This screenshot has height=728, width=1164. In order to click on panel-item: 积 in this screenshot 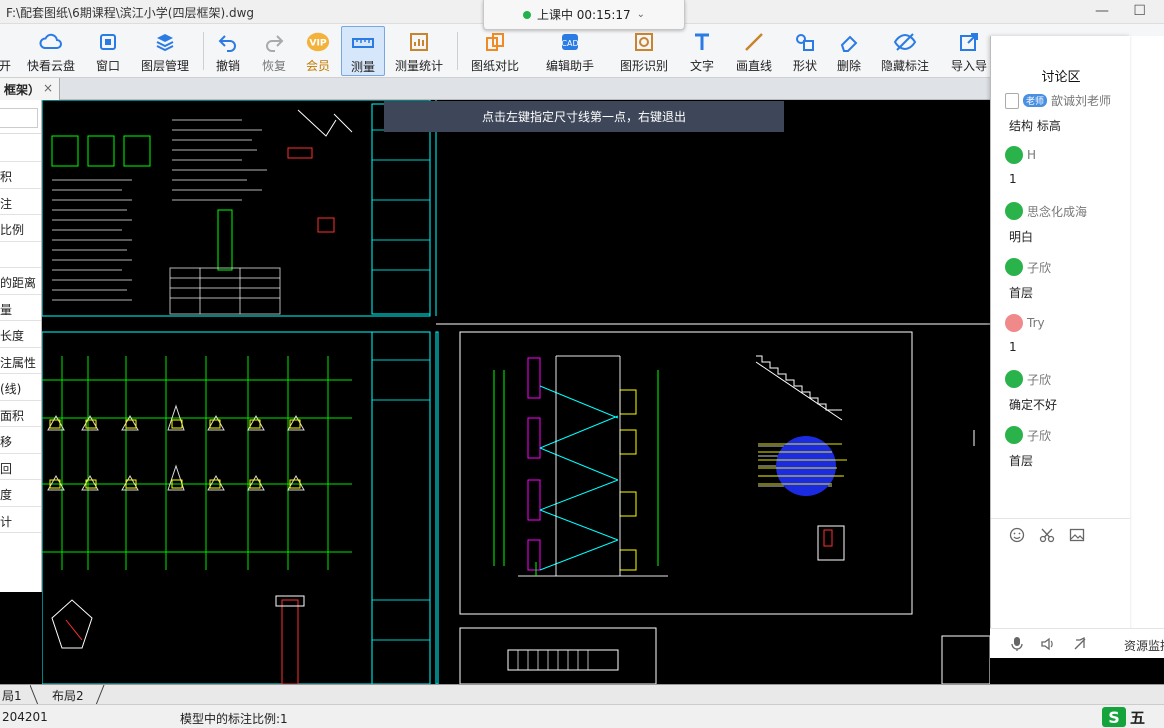, I will do `click(20, 175)`.